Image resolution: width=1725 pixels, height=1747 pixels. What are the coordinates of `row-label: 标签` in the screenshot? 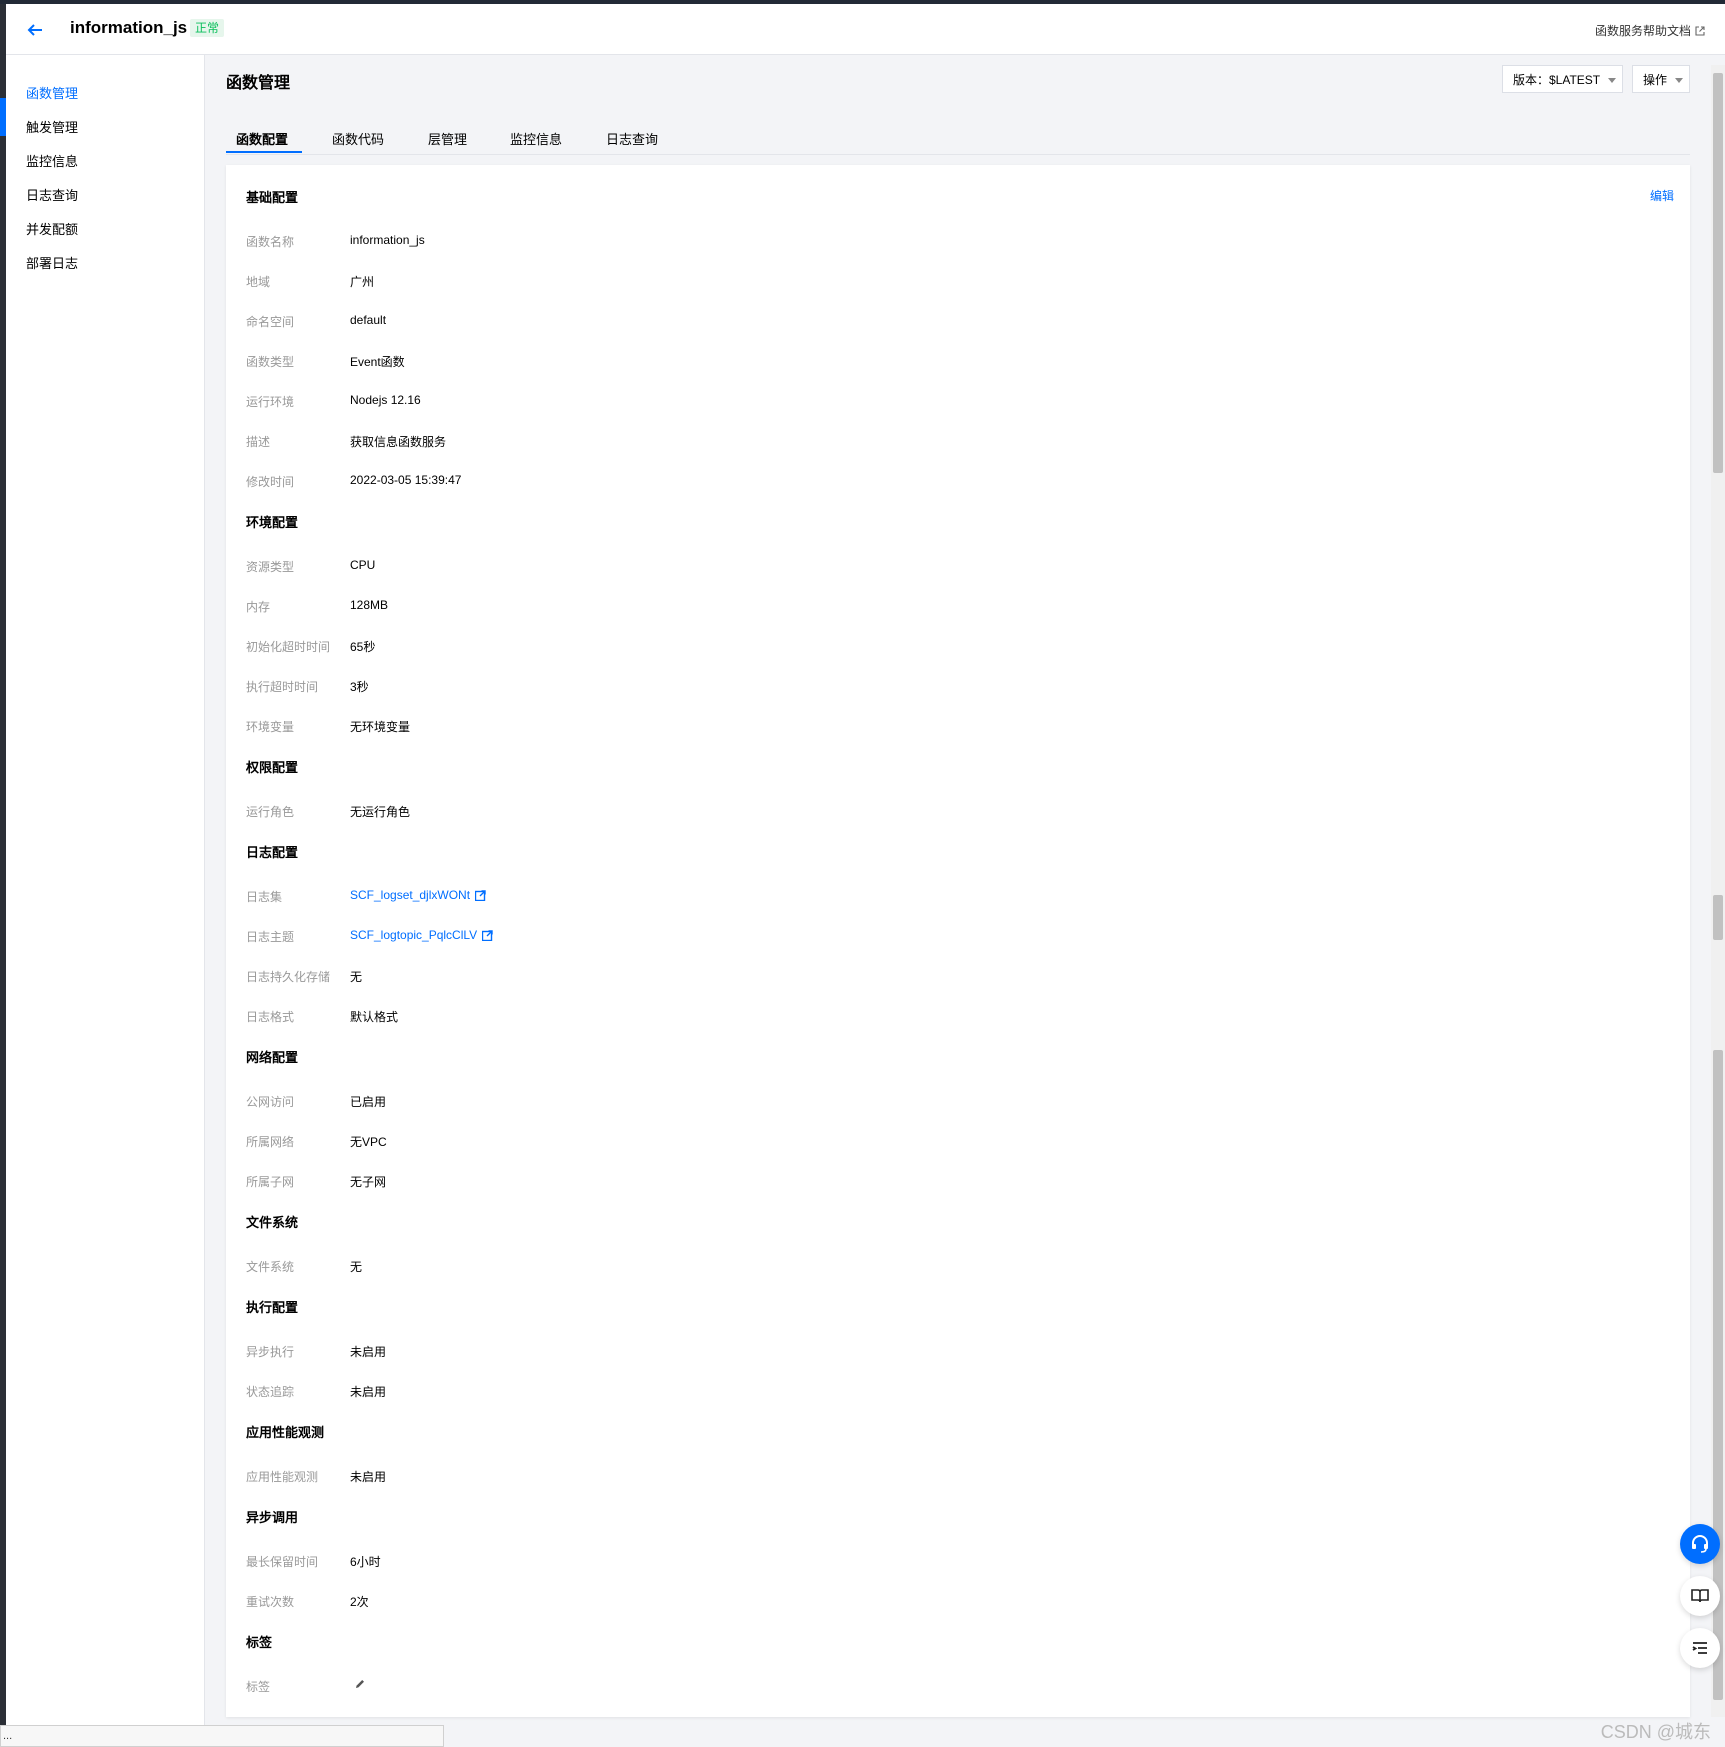 It's located at (258, 1687).